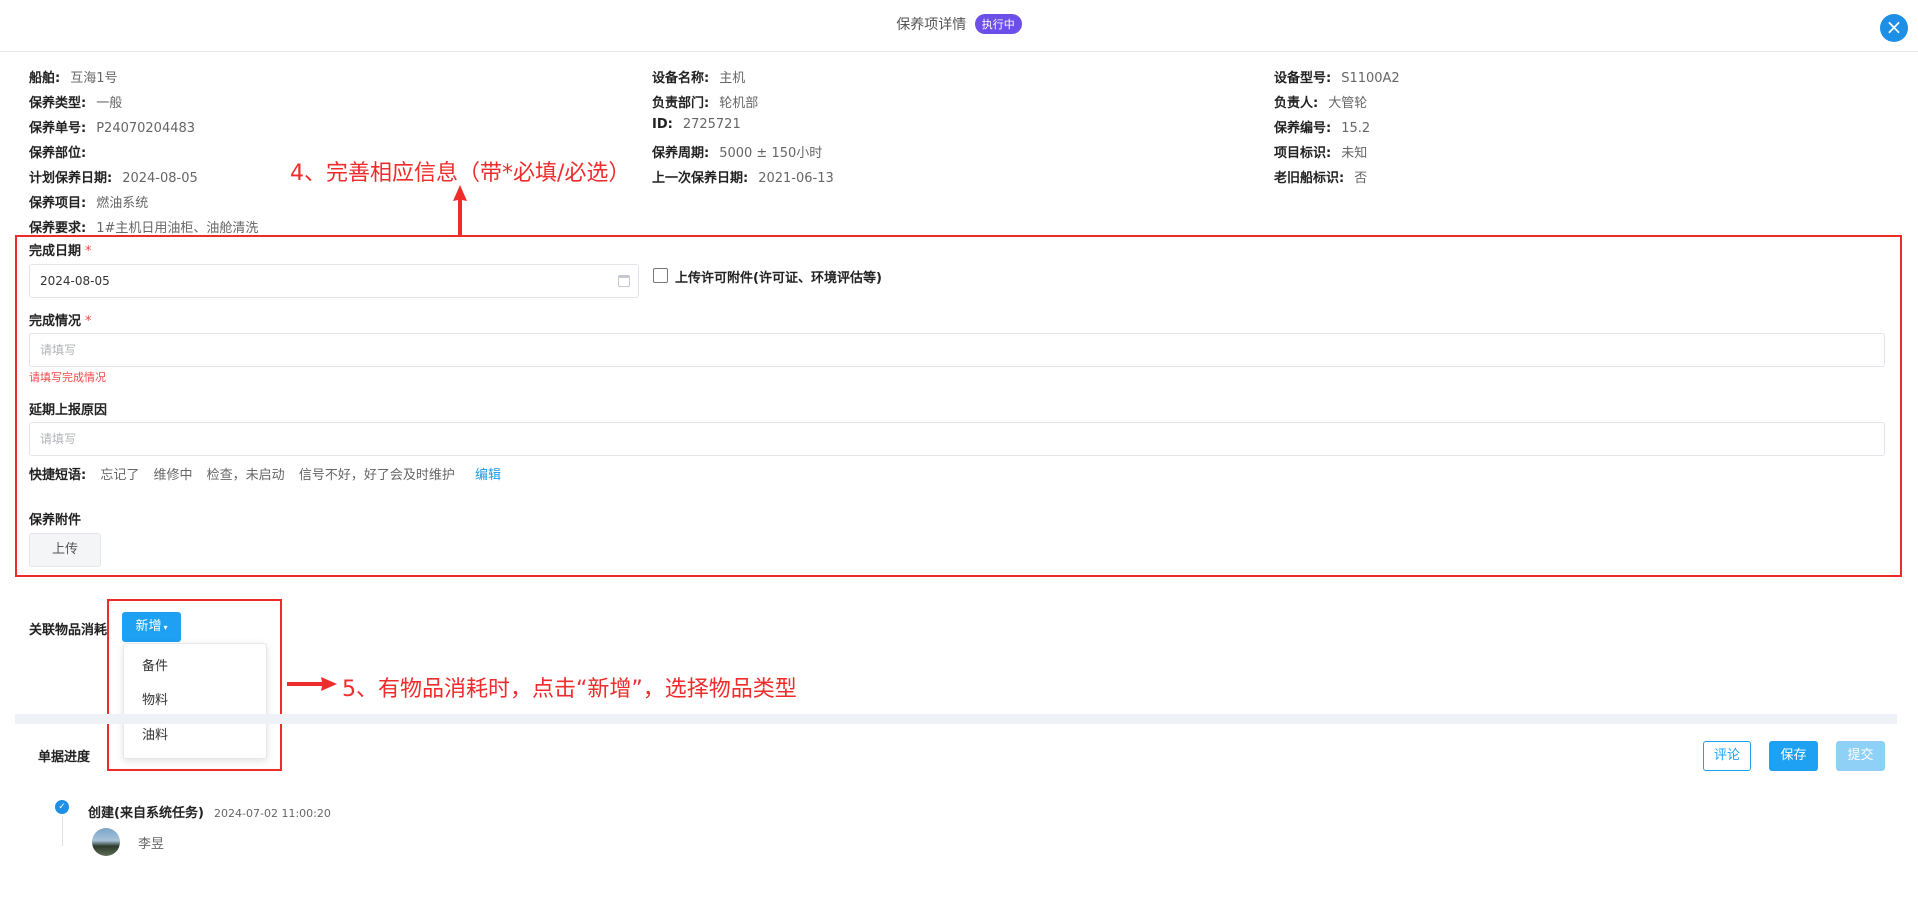 This screenshot has height=910, width=1918. I want to click on info-label: 老旧船标识:, so click(1309, 178).